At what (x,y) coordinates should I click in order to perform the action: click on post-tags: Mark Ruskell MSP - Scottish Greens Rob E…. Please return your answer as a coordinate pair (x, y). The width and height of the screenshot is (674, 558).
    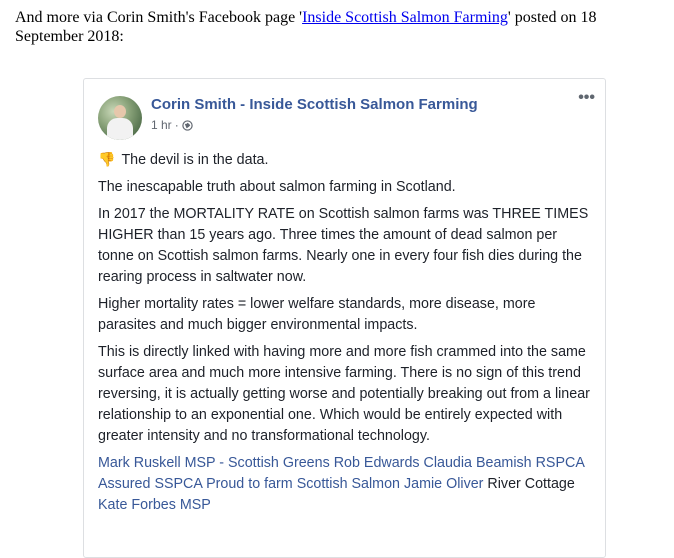
    Looking at the image, I should click on (345, 484).